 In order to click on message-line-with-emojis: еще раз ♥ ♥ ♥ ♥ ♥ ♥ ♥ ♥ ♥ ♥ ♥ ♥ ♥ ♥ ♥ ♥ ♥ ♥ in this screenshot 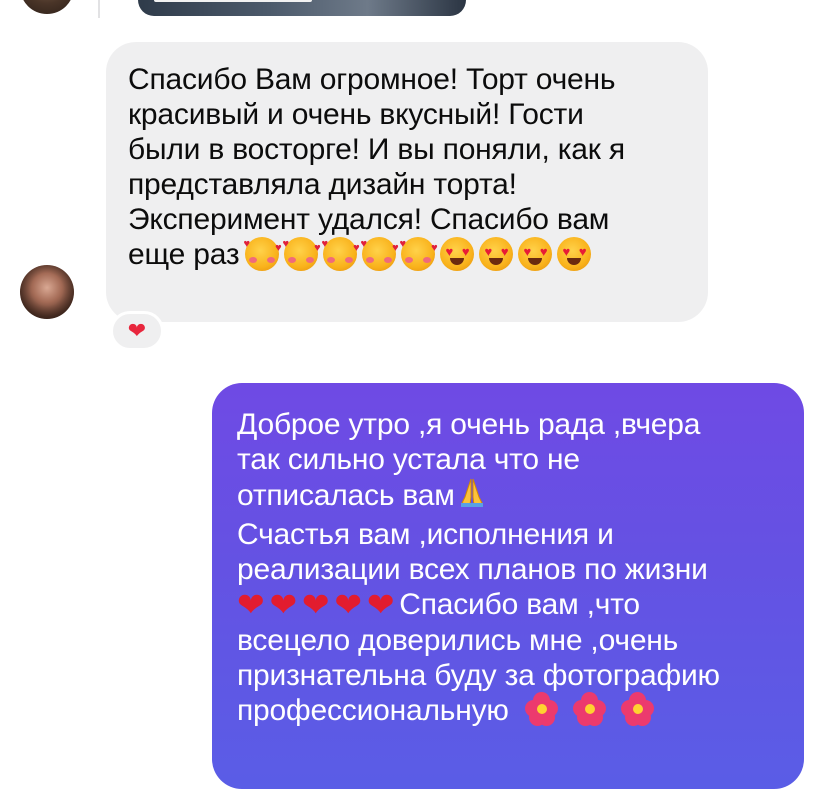, I will do `click(408, 255)`.